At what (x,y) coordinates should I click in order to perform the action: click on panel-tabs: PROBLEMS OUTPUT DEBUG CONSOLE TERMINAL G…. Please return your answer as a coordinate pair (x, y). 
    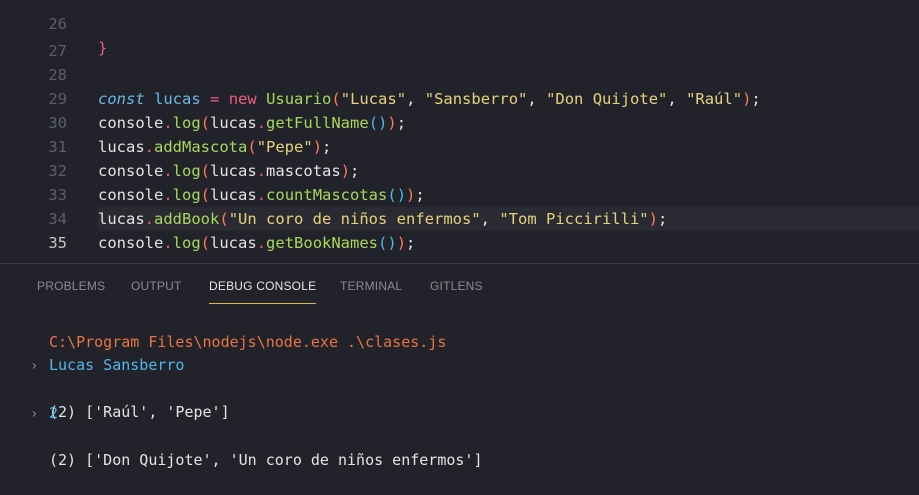
    Looking at the image, I should click on (459, 290).